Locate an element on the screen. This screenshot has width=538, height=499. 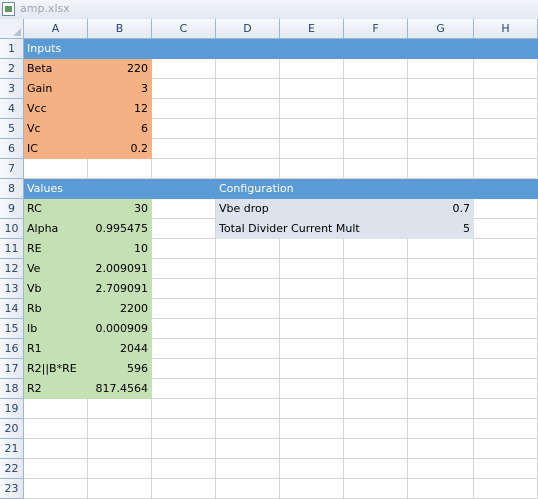
column-header-h: H is located at coordinates (506, 29).